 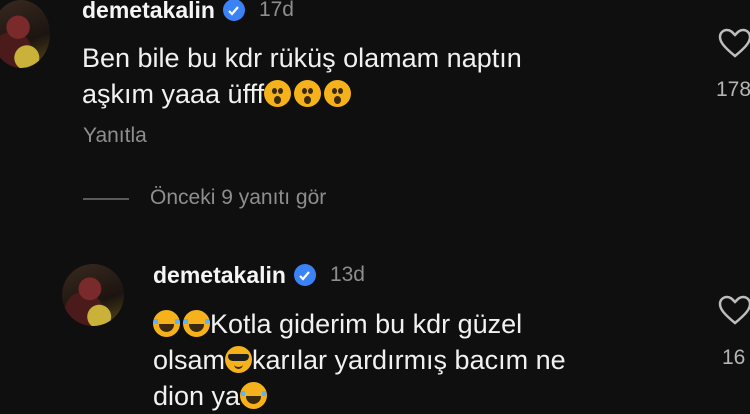 I want to click on comment-line: Ben bile bu kdr rüküş olamam naptın, so click(x=302, y=58).